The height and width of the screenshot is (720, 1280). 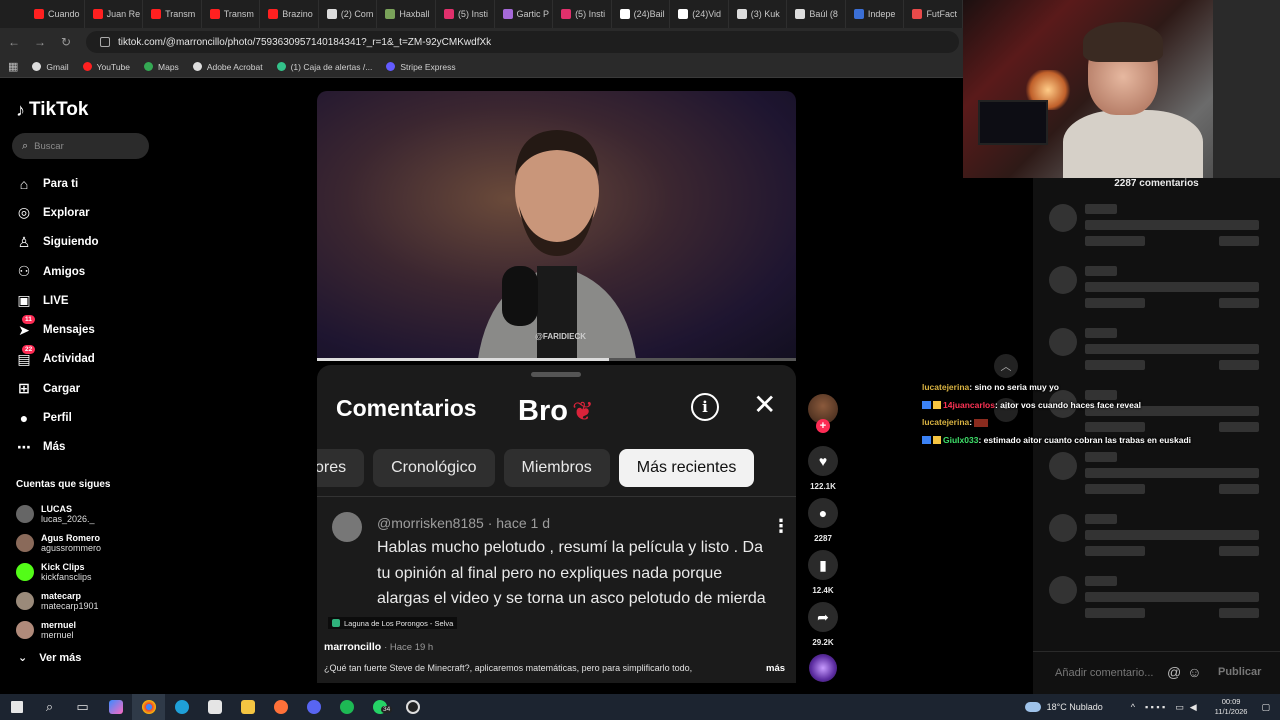 What do you see at coordinates (1265, 707) in the screenshot?
I see `notifications-icon: ▢` at bounding box center [1265, 707].